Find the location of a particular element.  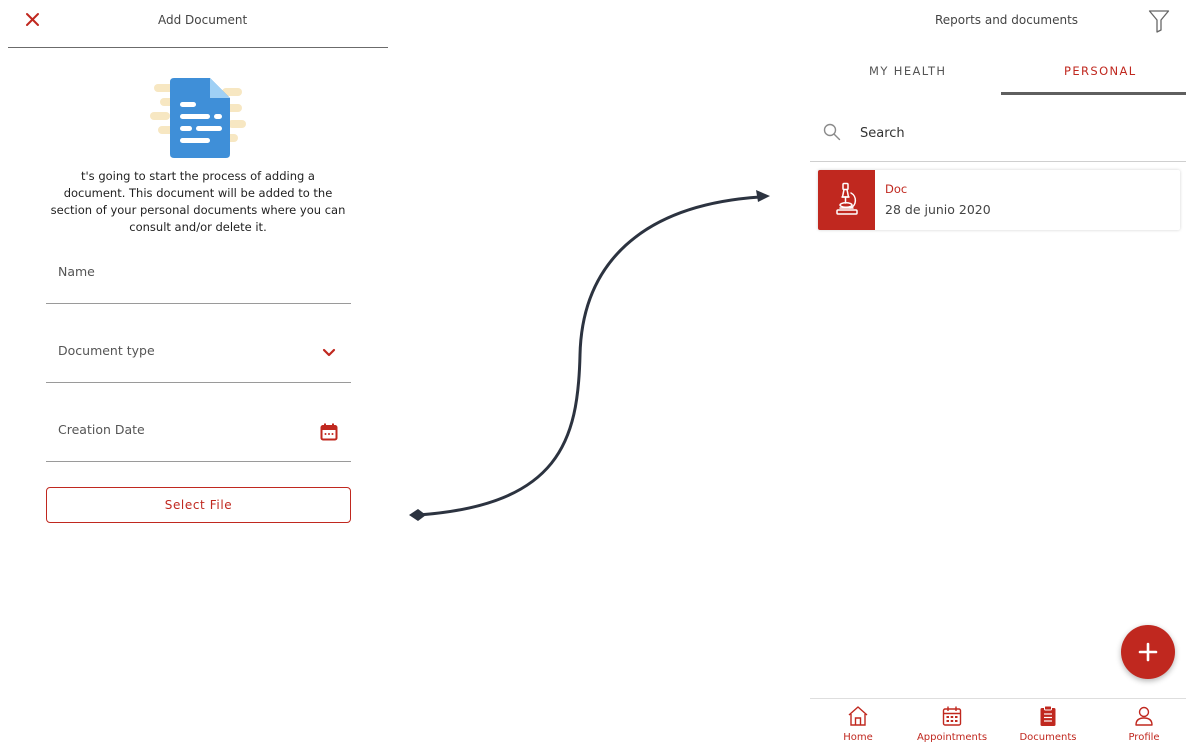

active-tab-indicator is located at coordinates (1093, 93).